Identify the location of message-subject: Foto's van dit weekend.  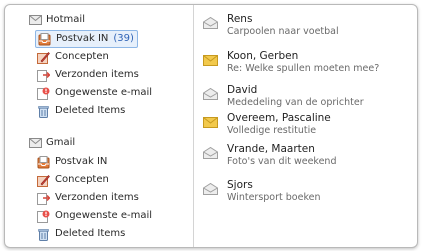
(282, 161).